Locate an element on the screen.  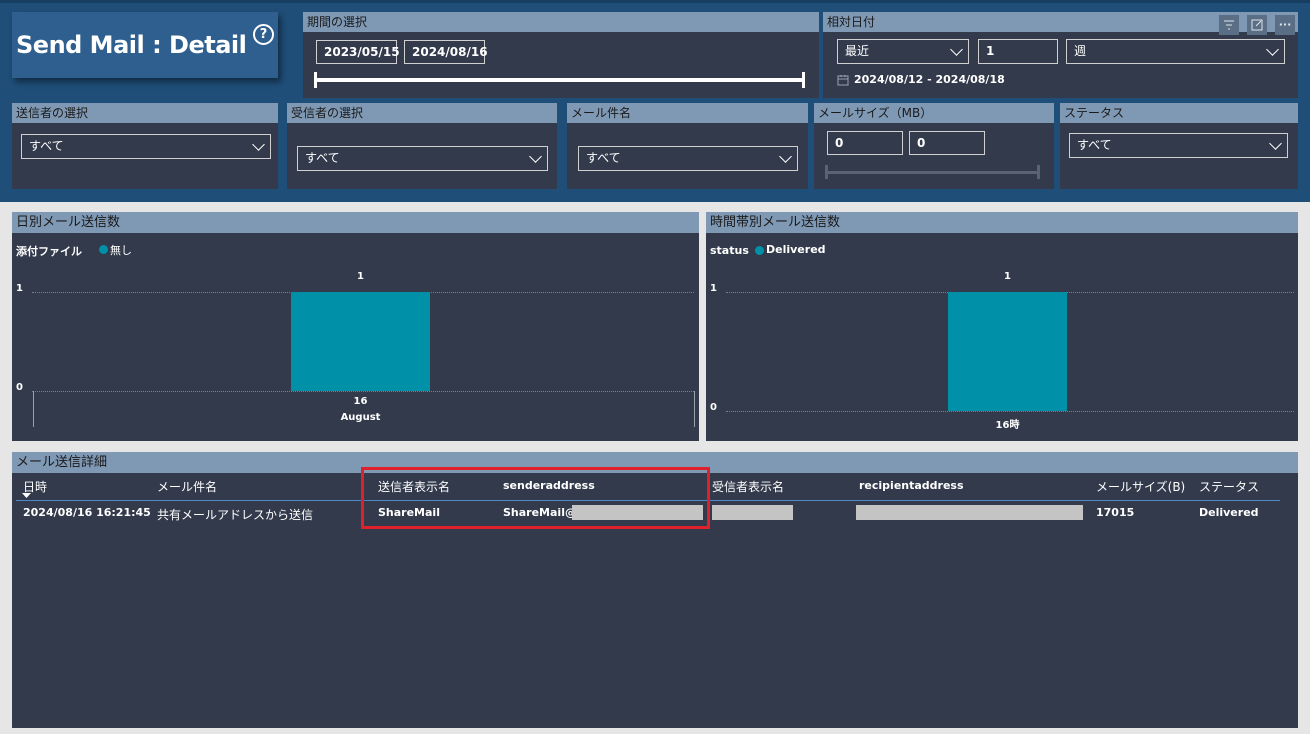
sender-dropdown: すべて is located at coordinates (146, 146).